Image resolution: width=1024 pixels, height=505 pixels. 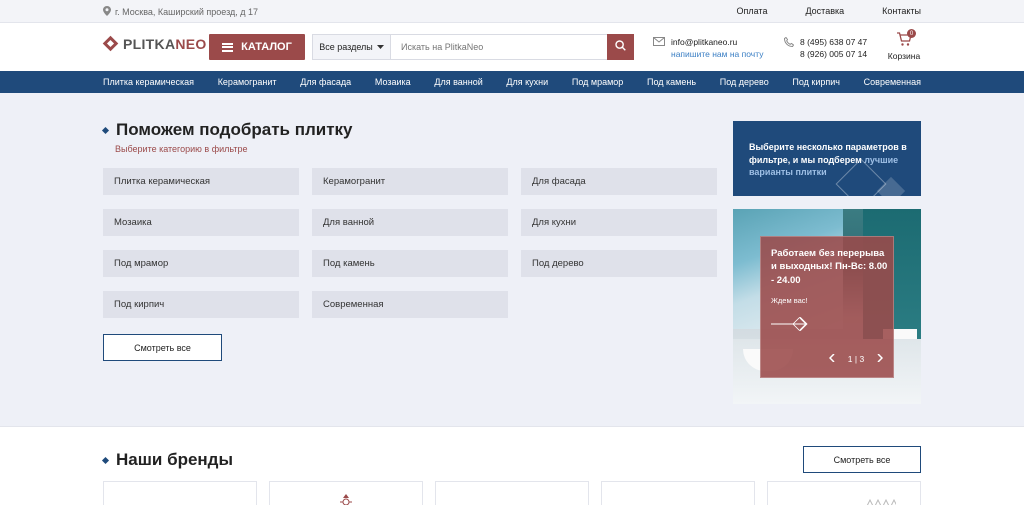 I want to click on search-icon, so click(x=620, y=47).